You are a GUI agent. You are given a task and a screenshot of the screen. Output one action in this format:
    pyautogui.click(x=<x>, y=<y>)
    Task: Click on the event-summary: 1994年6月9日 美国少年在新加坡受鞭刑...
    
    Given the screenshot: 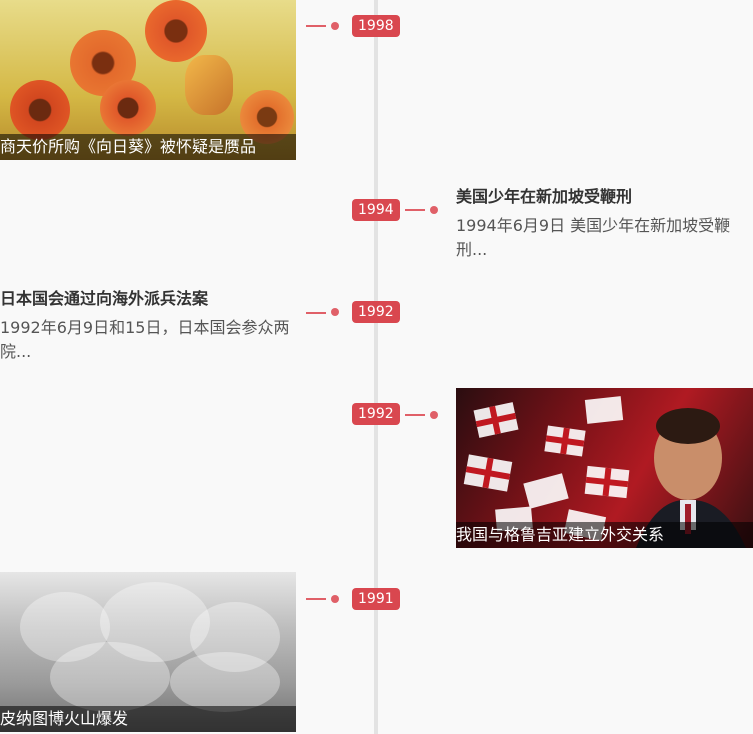 What is the action you would take?
    pyautogui.click(x=593, y=237)
    